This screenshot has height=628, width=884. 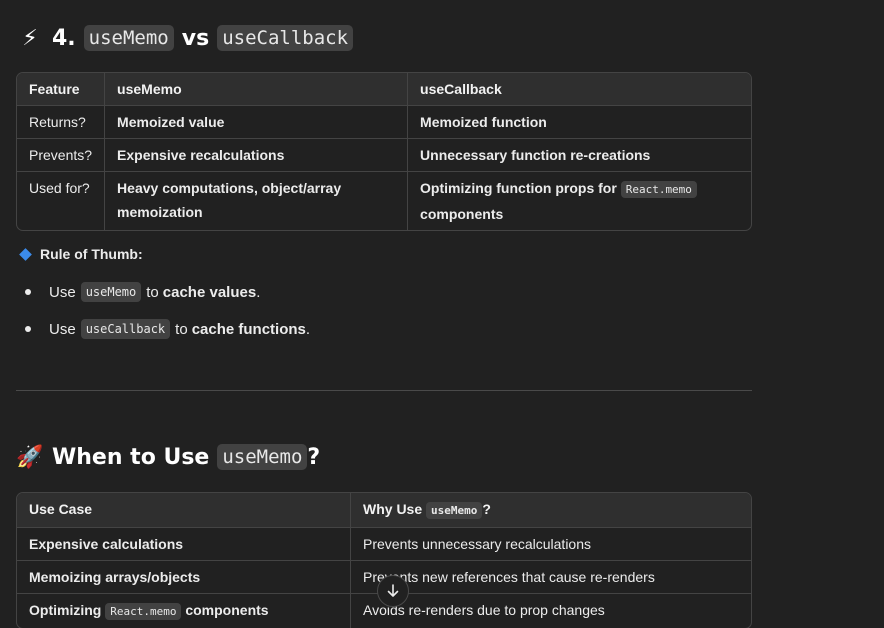 I want to click on heading-number: 4., so click(x=64, y=38).